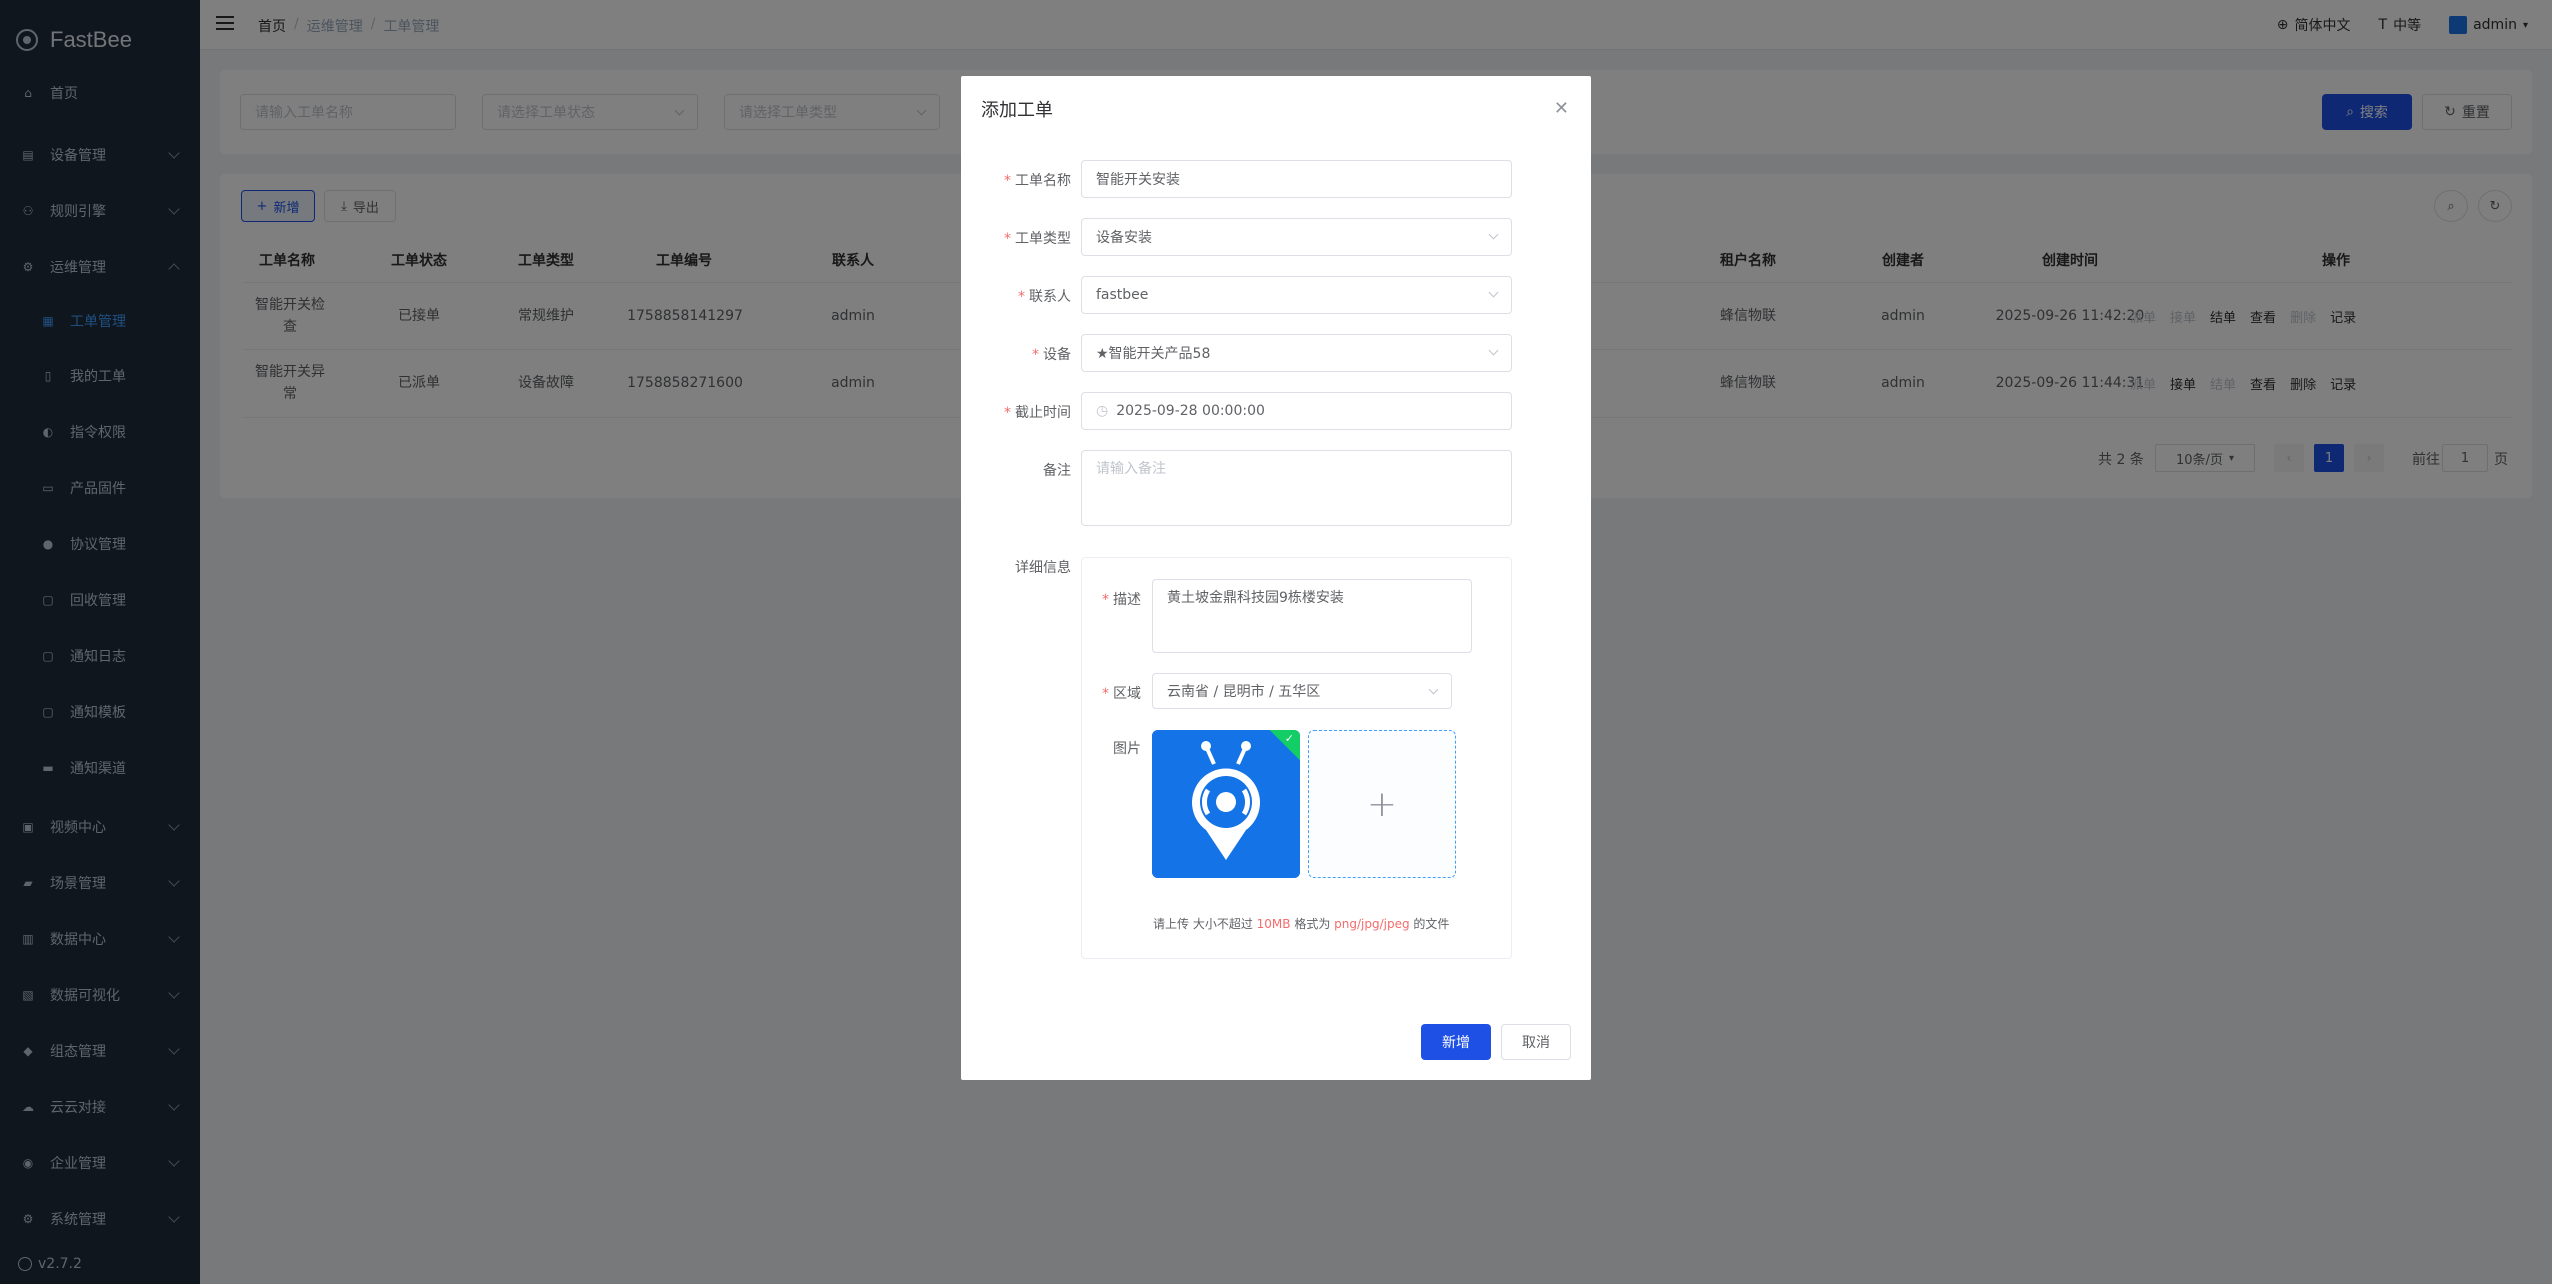 This screenshot has width=2552, height=1284. I want to click on cancel-button: 取消, so click(1536, 1042).